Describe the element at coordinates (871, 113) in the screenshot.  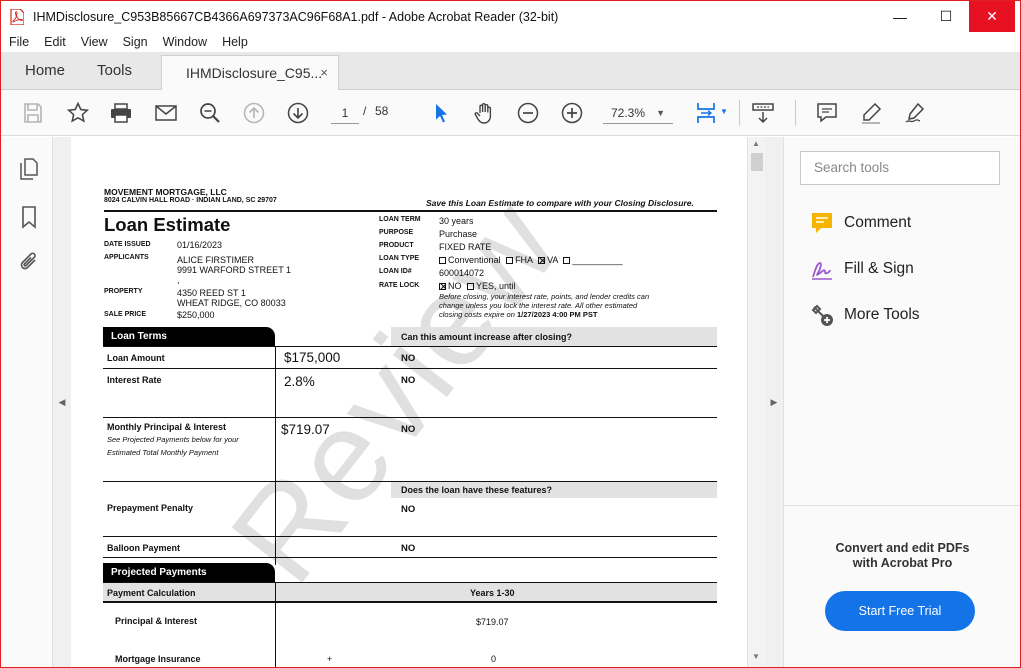
I see `highlight-pen-icon` at that location.